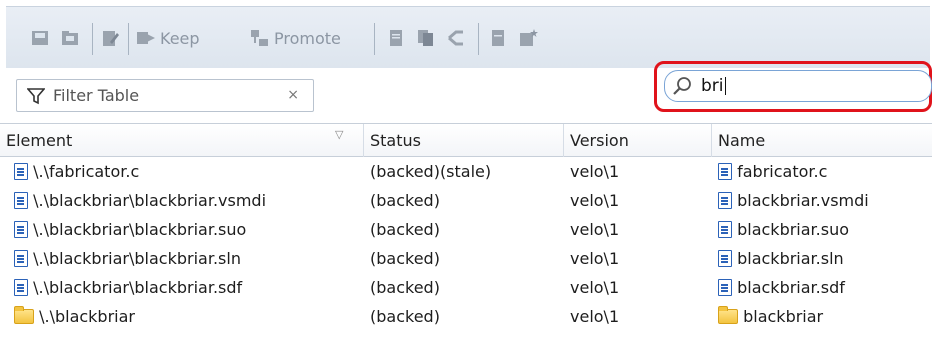 This screenshot has width=932, height=347. Describe the element at coordinates (182, 140) in the screenshot. I see `column-header-element: Element` at that location.